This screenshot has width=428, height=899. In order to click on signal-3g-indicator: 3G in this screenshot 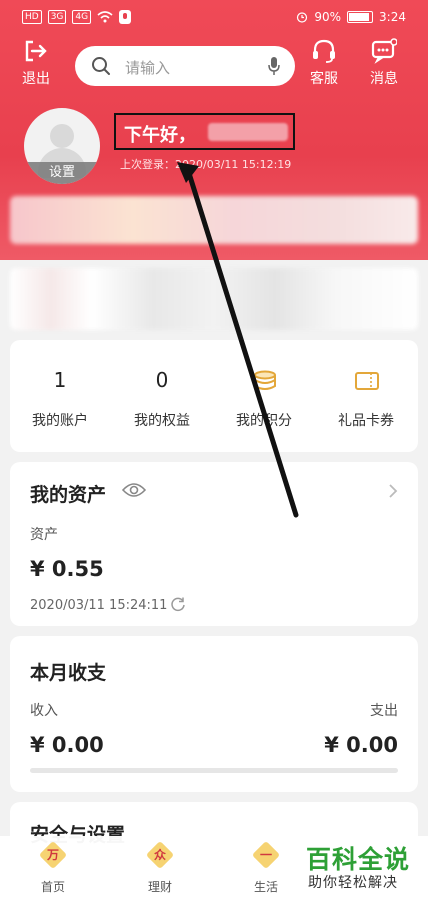, I will do `click(57, 17)`.